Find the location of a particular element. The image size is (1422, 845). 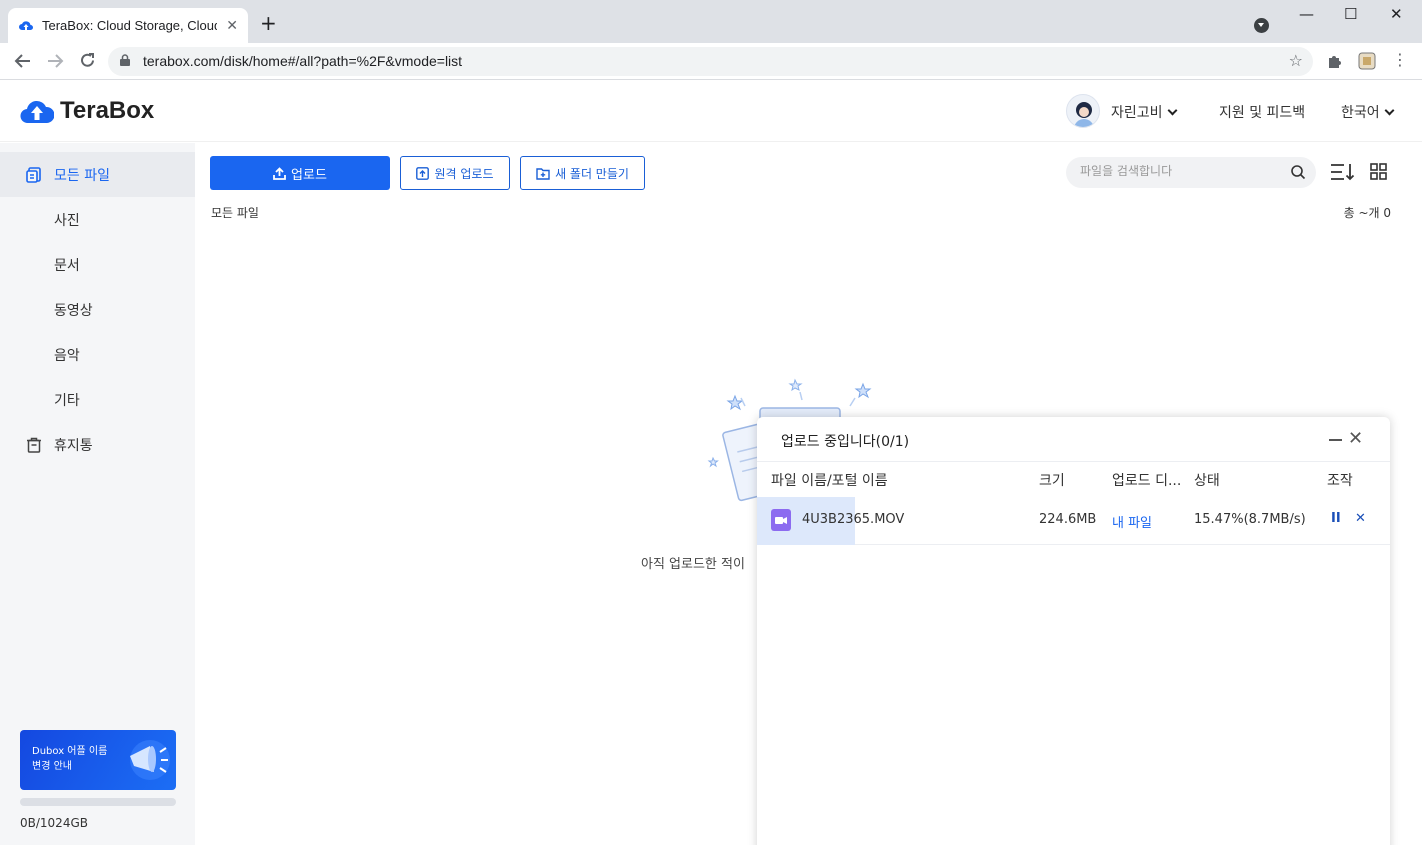

column-header-status: 상태 is located at coordinates (1207, 481).